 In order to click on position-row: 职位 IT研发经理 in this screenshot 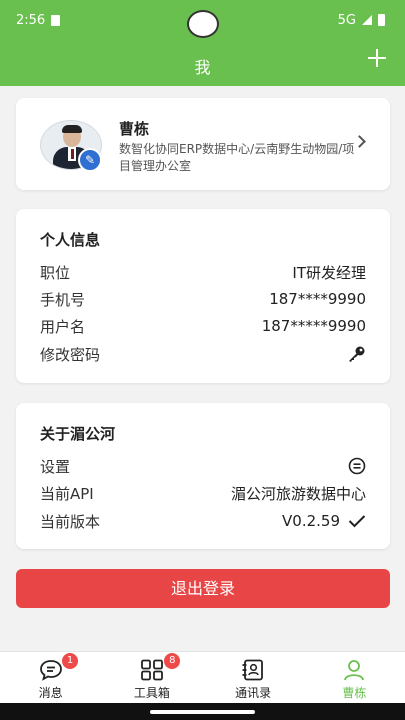, I will do `click(203, 272)`.